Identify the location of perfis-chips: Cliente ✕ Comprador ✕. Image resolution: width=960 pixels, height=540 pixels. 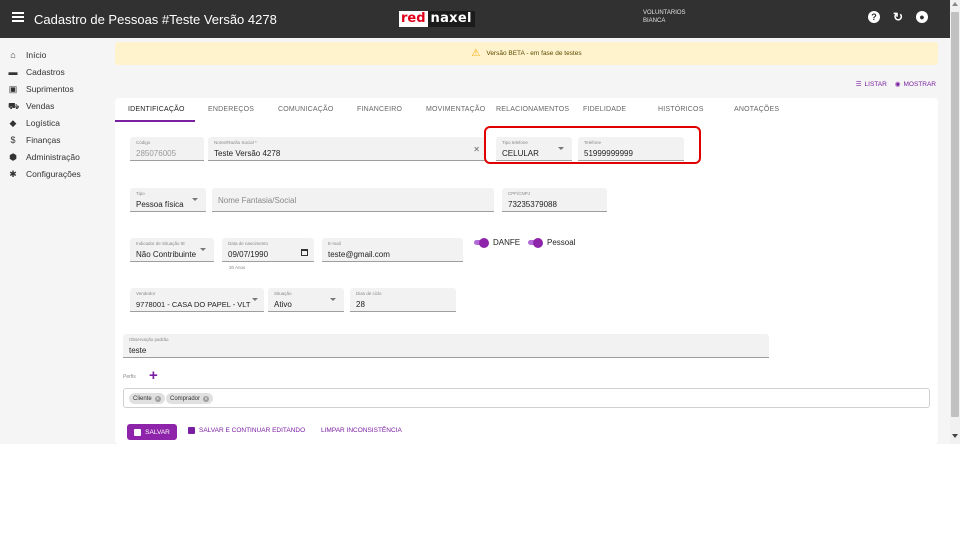
(526, 398).